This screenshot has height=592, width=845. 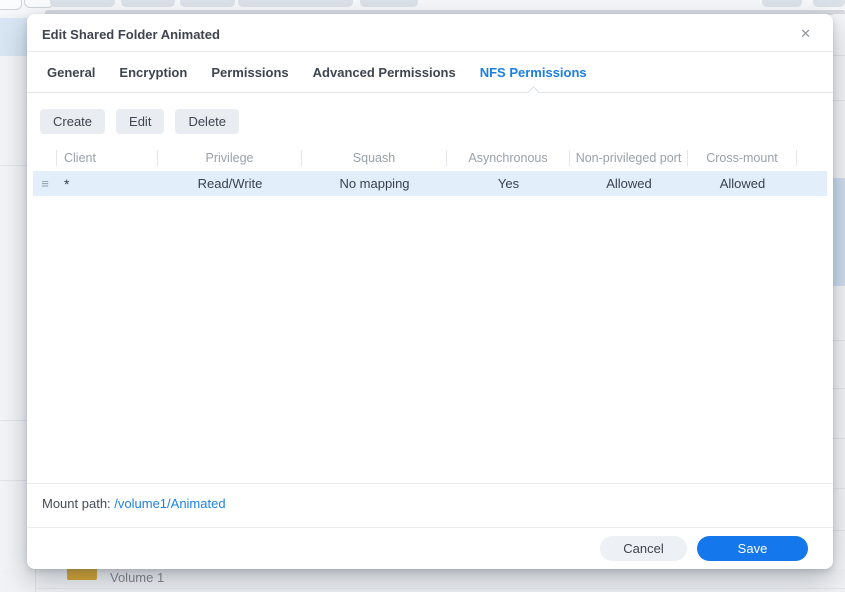 What do you see at coordinates (207, 121) in the screenshot?
I see `delete-button: Delete` at bounding box center [207, 121].